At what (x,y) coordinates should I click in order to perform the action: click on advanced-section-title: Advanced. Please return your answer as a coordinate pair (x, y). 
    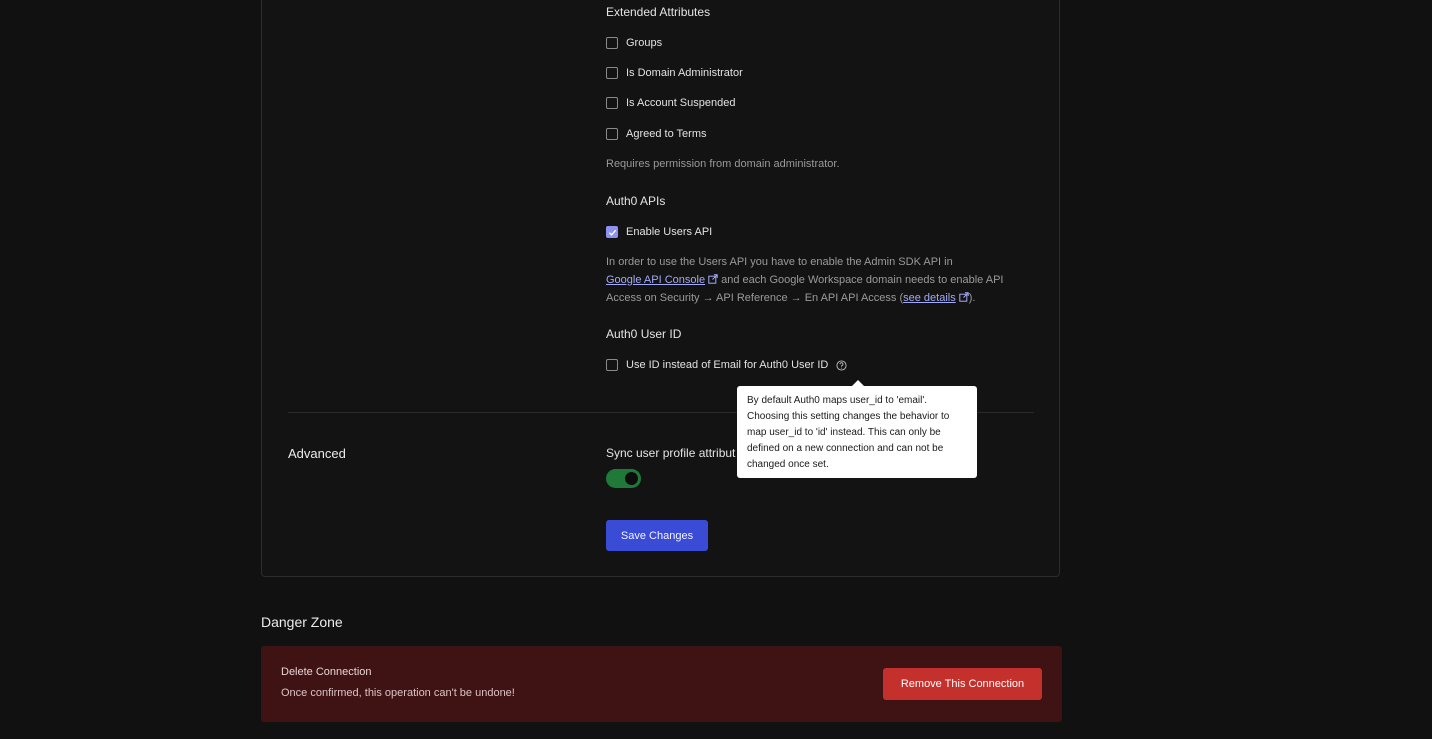
    Looking at the image, I should click on (317, 453).